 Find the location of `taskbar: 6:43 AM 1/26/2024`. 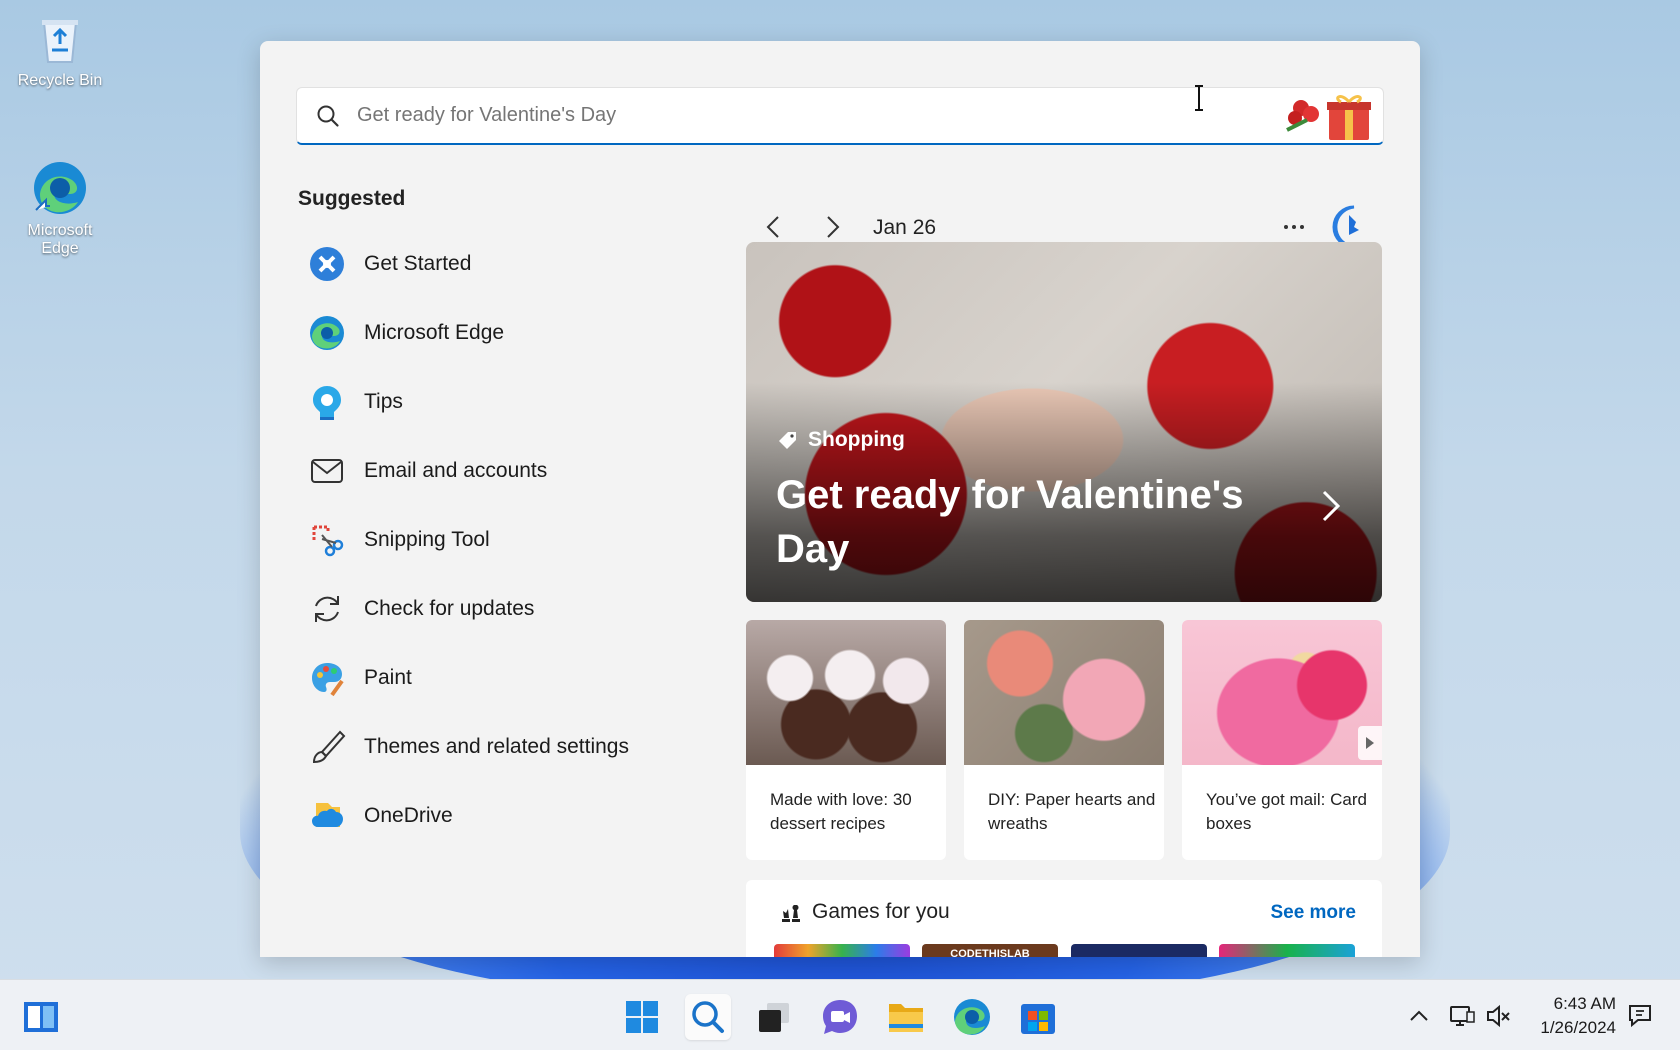

taskbar: 6:43 AM 1/26/2024 is located at coordinates (840, 1014).